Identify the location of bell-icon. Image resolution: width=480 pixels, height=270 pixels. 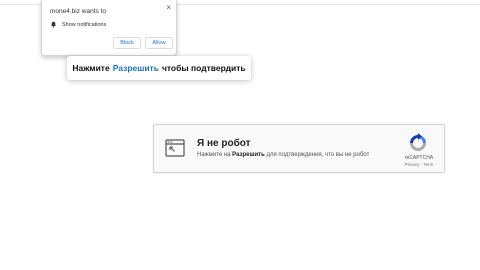
(53, 24).